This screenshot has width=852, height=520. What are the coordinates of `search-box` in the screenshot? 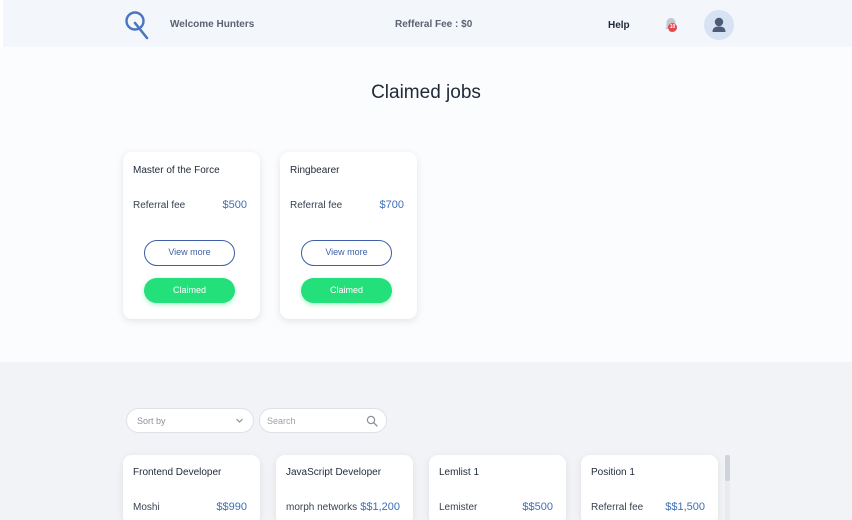 It's located at (323, 420).